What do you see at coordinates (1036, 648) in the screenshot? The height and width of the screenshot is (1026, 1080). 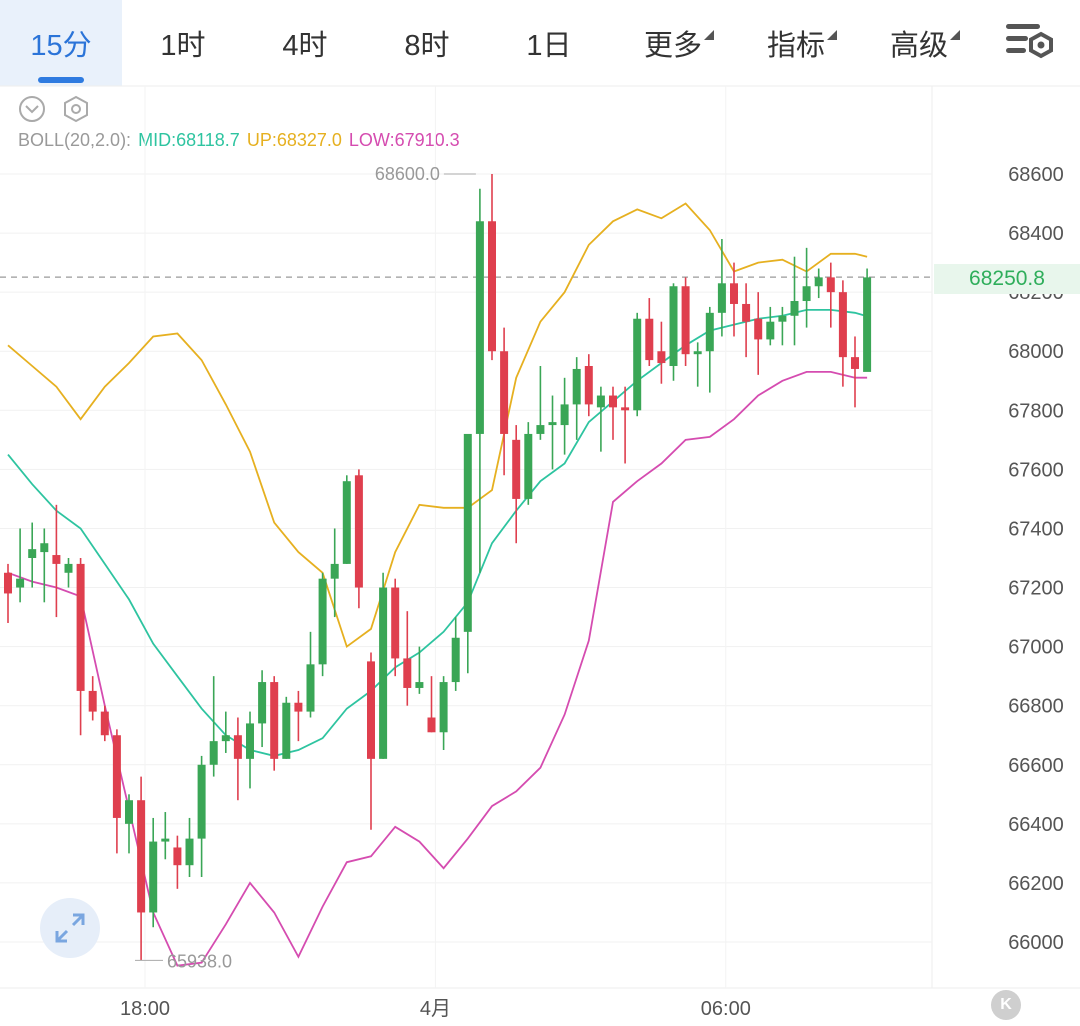 I see `y-tick-label: 67000` at bounding box center [1036, 648].